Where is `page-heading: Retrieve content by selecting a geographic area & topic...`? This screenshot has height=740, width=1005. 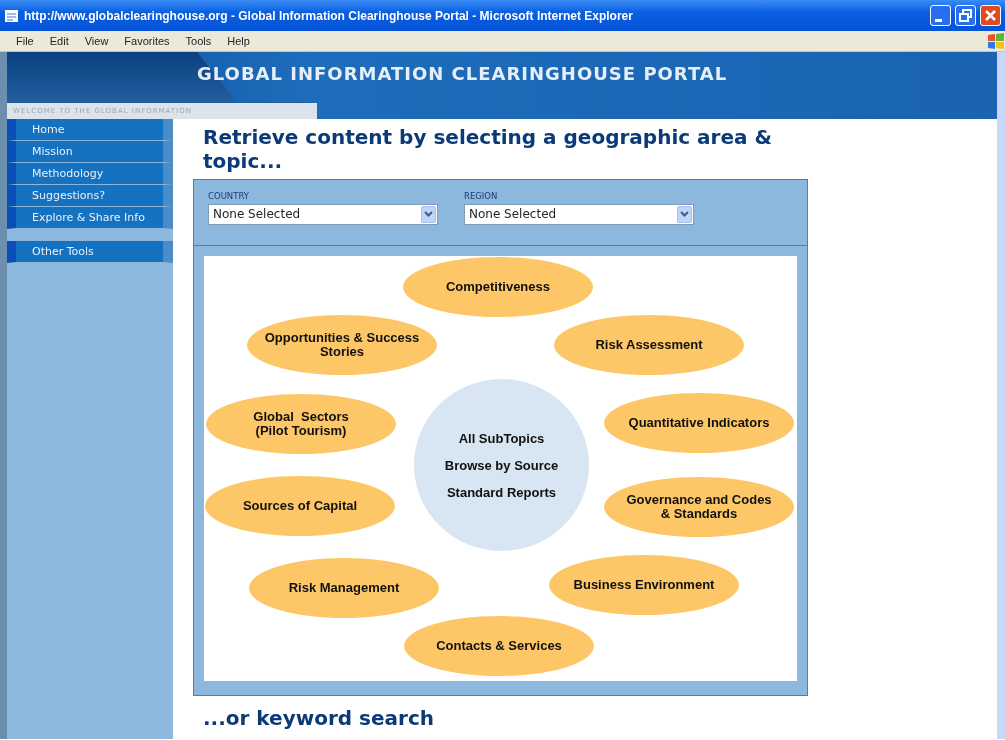
page-heading: Retrieve content by selecting a geographic area & topic... is located at coordinates (488, 149).